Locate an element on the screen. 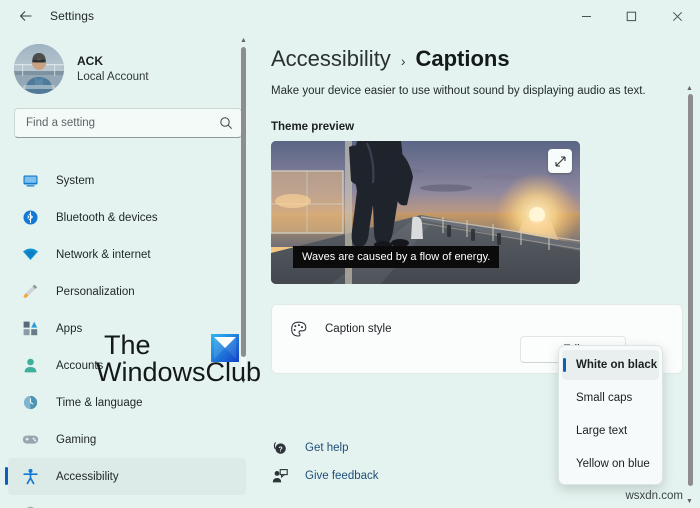  shield-icon is located at coordinates (30, 506).